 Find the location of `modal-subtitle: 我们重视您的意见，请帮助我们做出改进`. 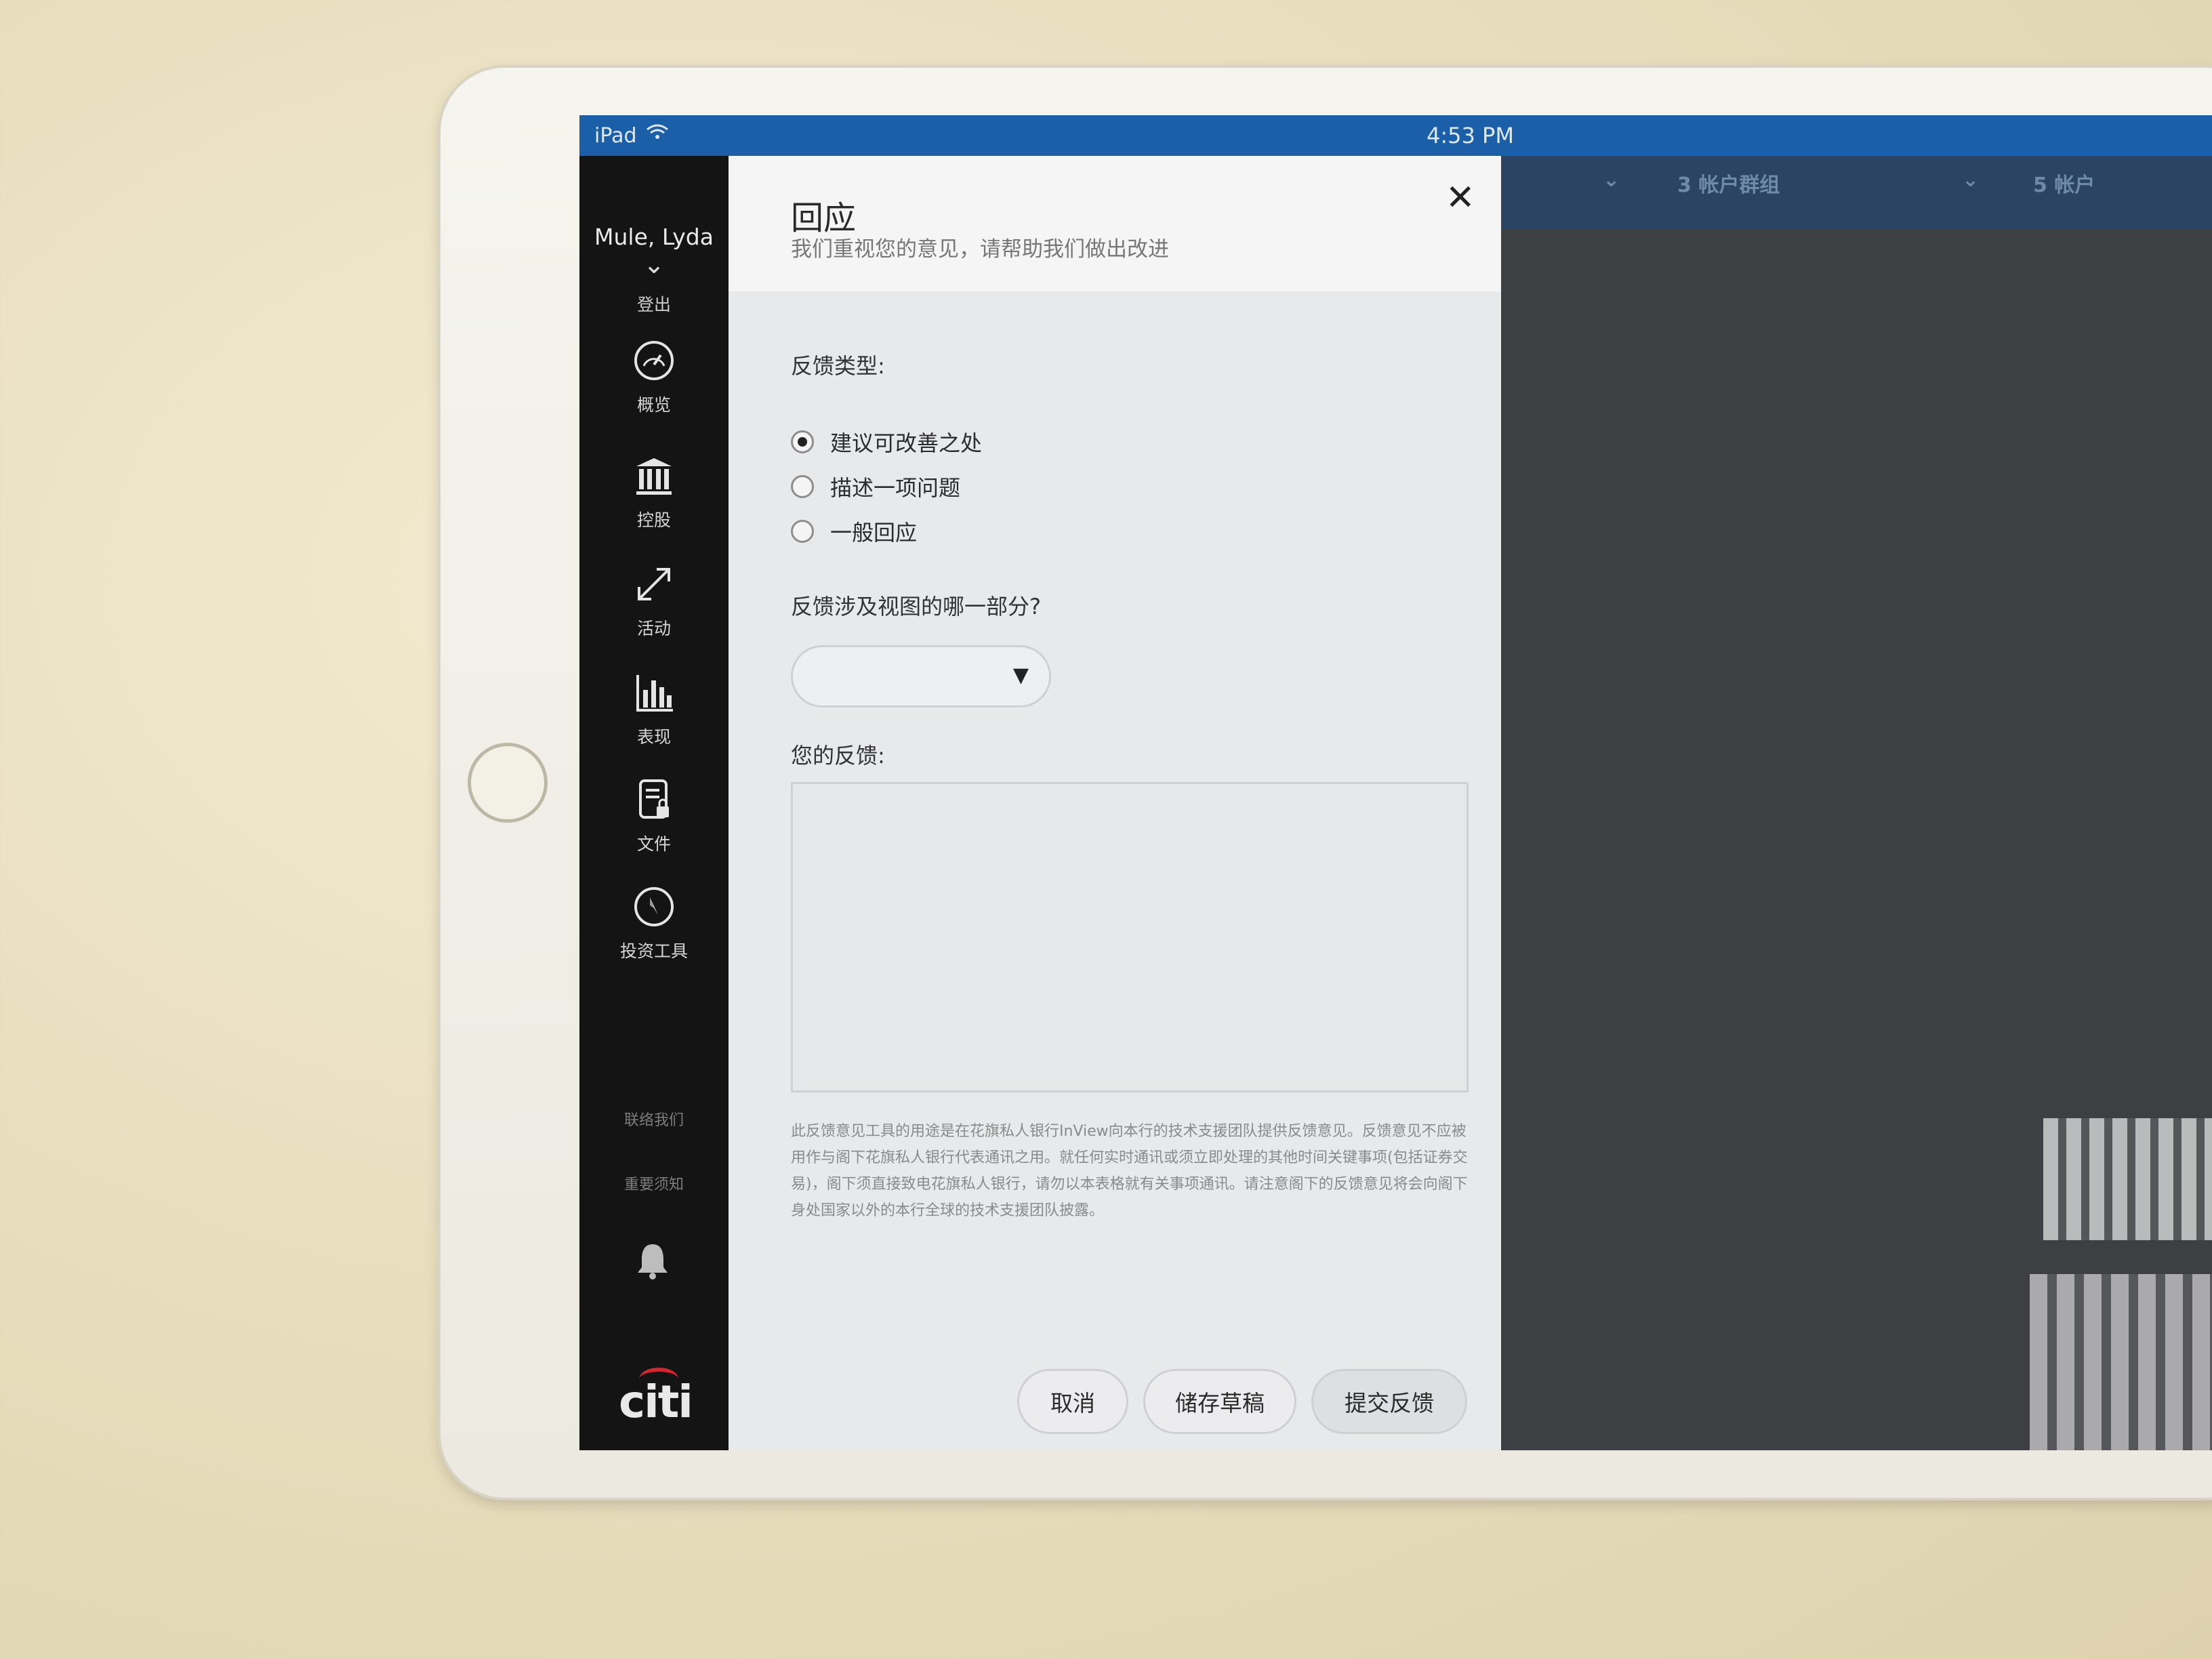

modal-subtitle: 我们重视您的意见，请帮助我们做出改进 is located at coordinates (980, 249).